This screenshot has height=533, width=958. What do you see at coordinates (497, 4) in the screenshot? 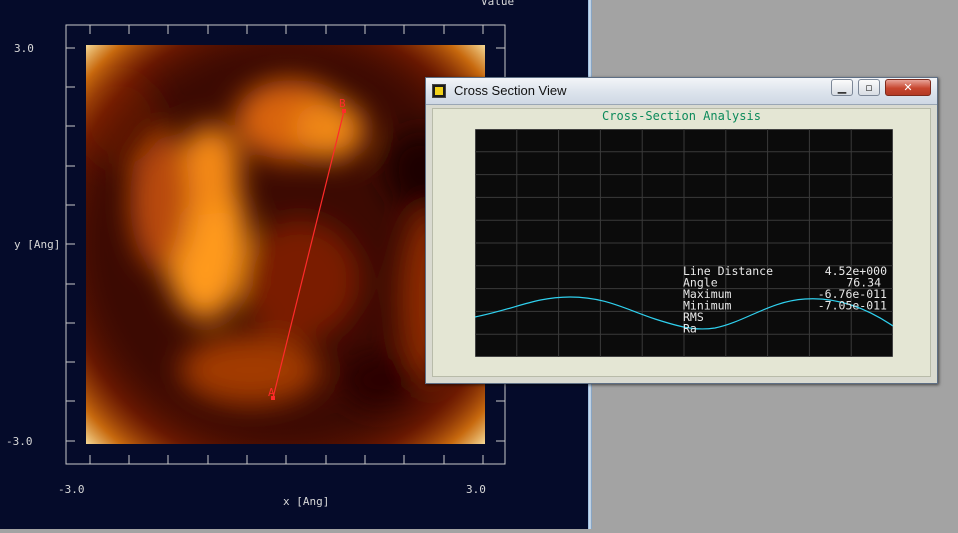
I see `value-label: Value` at bounding box center [497, 4].